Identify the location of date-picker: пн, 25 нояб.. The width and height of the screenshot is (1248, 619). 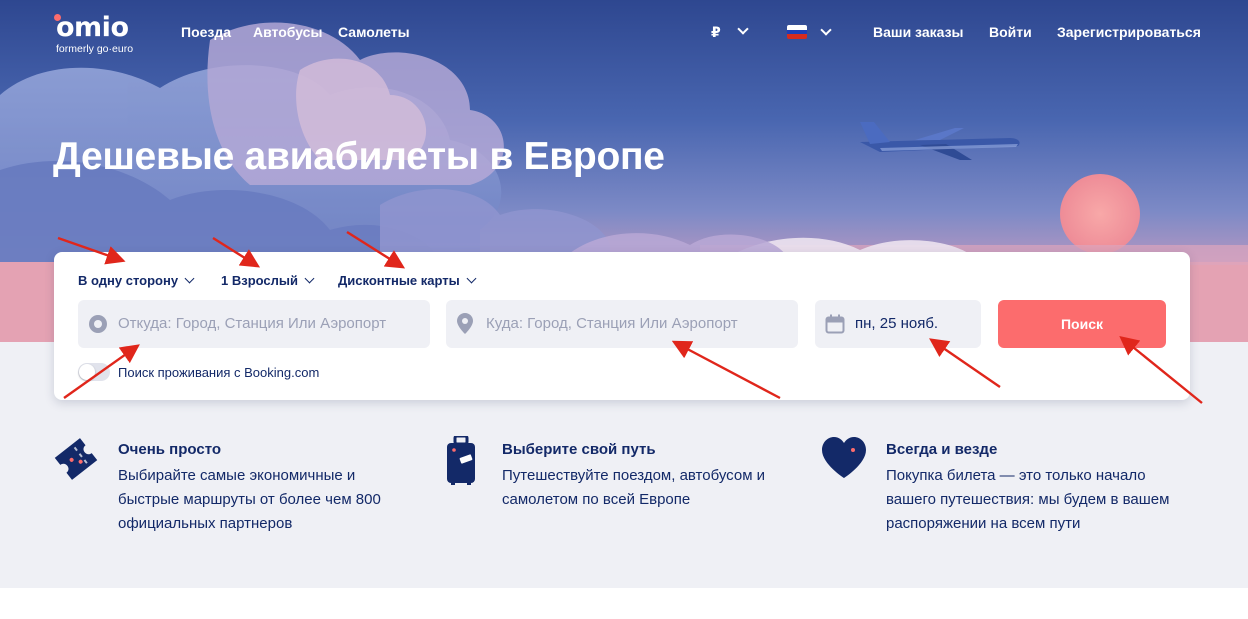
(898, 324).